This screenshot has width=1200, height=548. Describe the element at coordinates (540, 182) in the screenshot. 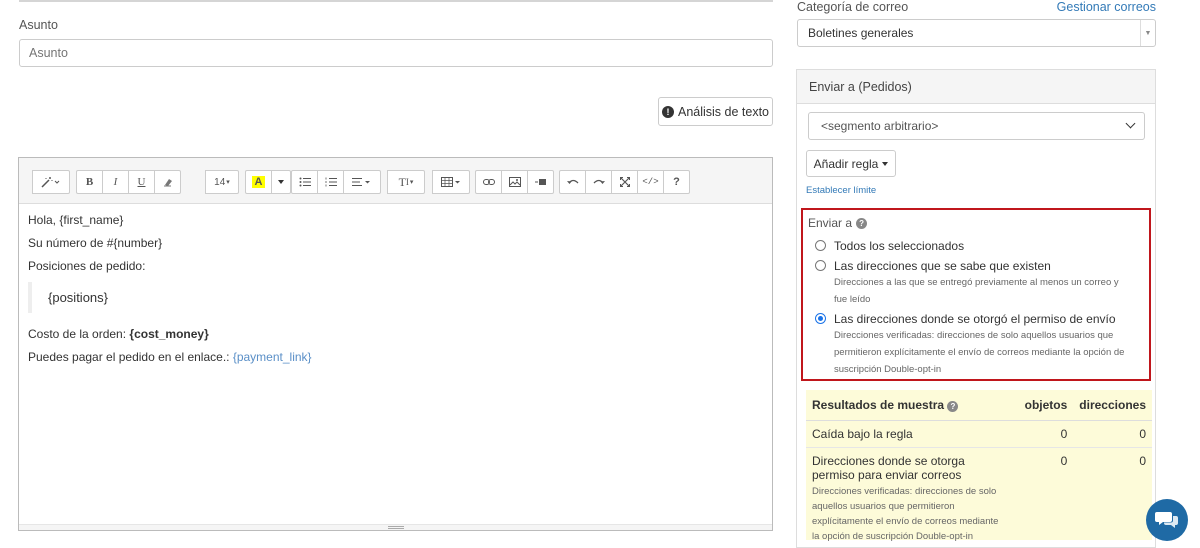

I see `video-icon` at that location.